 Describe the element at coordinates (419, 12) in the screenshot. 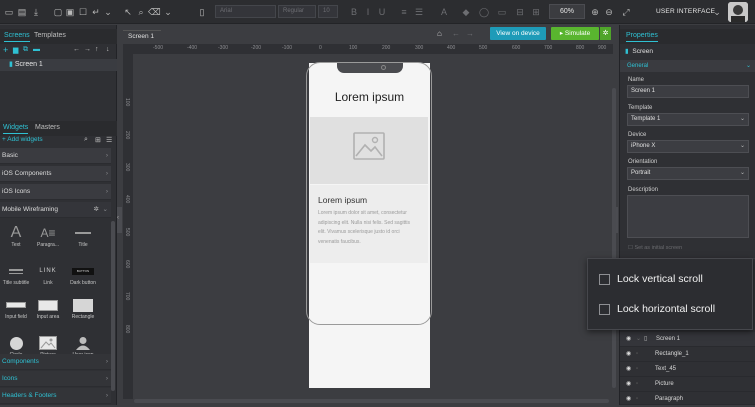

I see `list-icon: ☰` at that location.